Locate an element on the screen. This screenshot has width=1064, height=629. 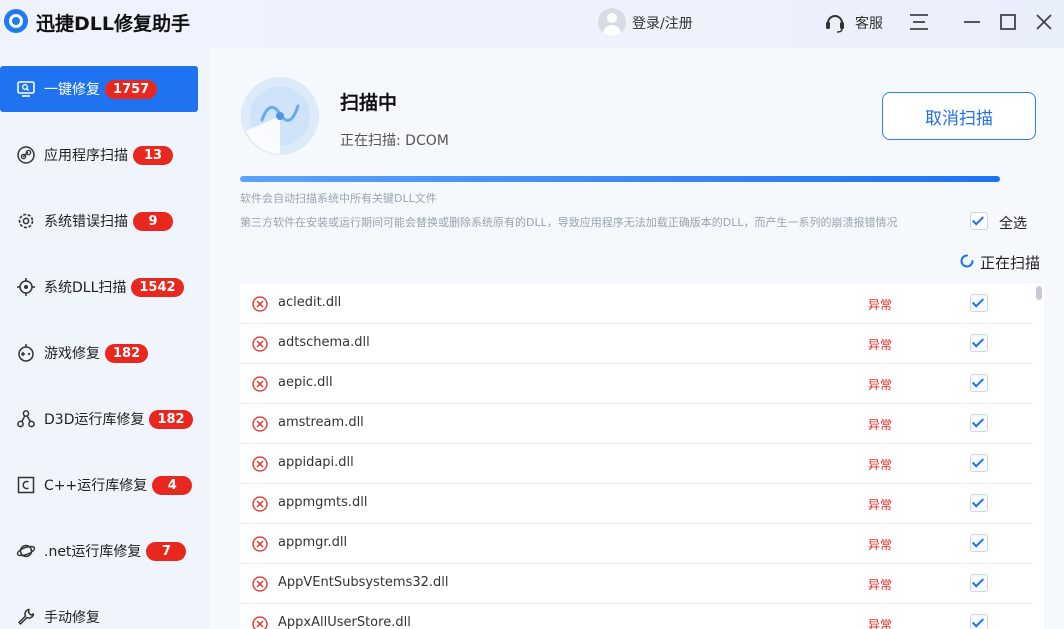
customer-service-link: 客服 is located at coordinates (869, 23).